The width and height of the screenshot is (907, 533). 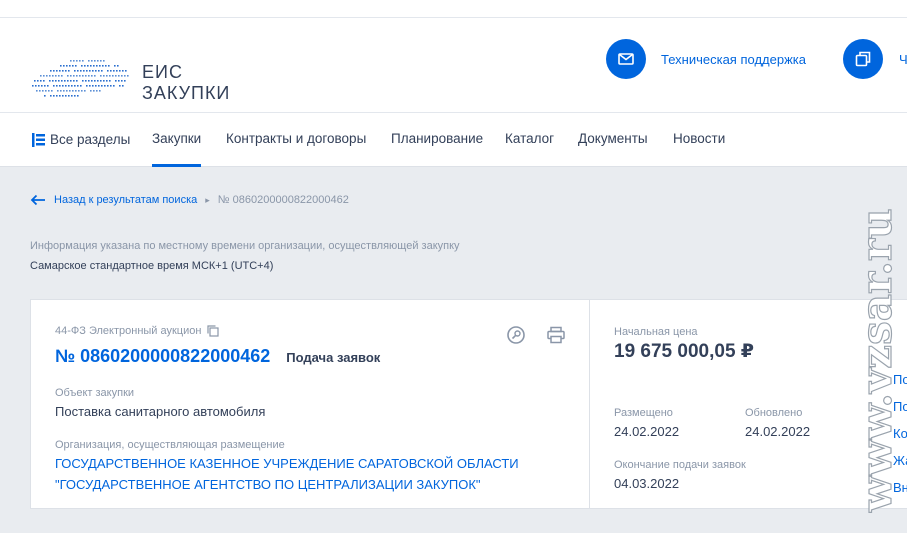 I want to click on sections-icon, so click(x=38, y=140).